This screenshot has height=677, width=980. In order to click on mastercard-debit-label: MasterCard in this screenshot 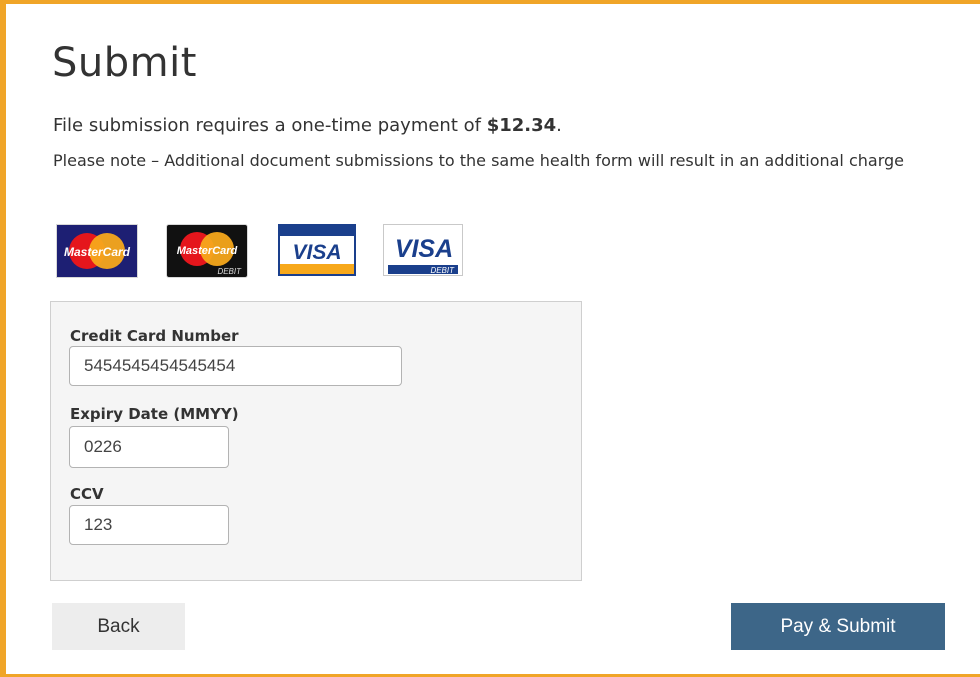, I will do `click(207, 251)`.